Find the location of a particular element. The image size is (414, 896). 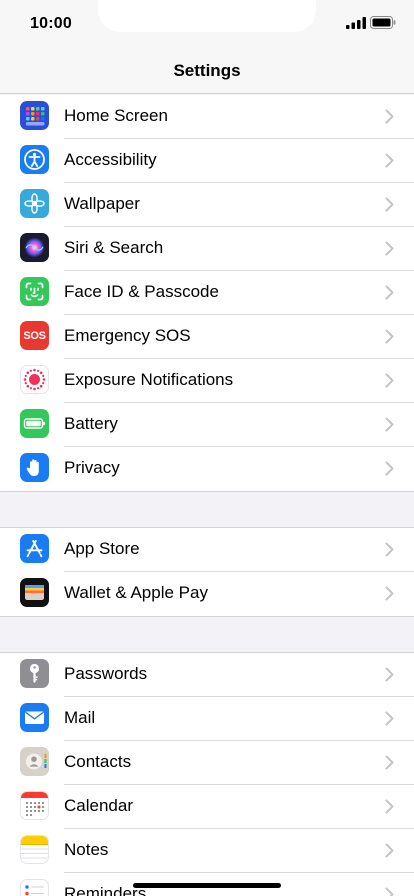

settings-row-home-screen: Home Screen is located at coordinates (207, 117).